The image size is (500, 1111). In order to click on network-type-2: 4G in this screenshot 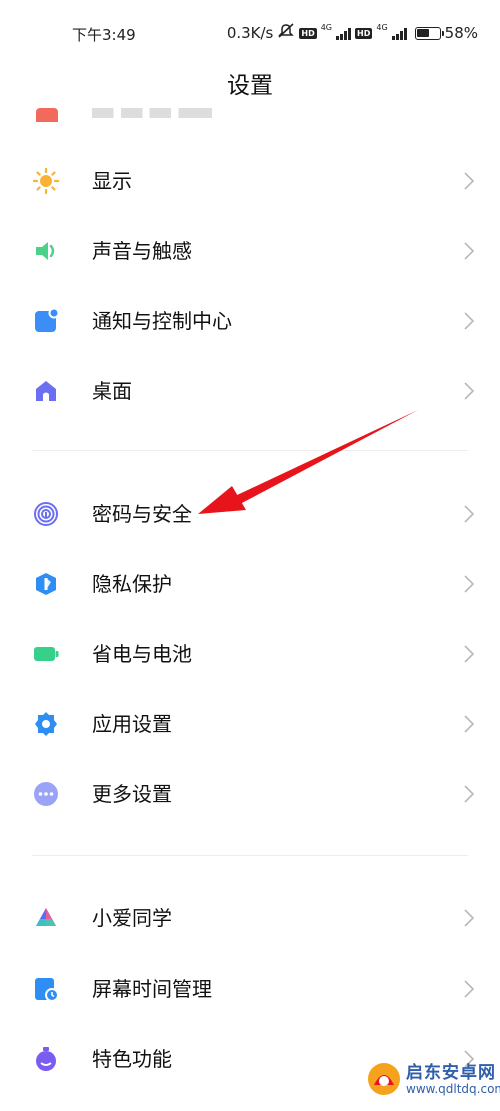, I will do `click(382, 27)`.